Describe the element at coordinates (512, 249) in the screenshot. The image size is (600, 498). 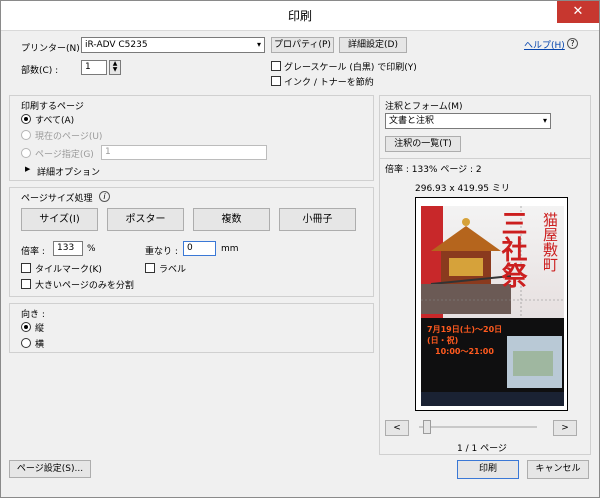
I see `poster-title: 三社祭` at that location.